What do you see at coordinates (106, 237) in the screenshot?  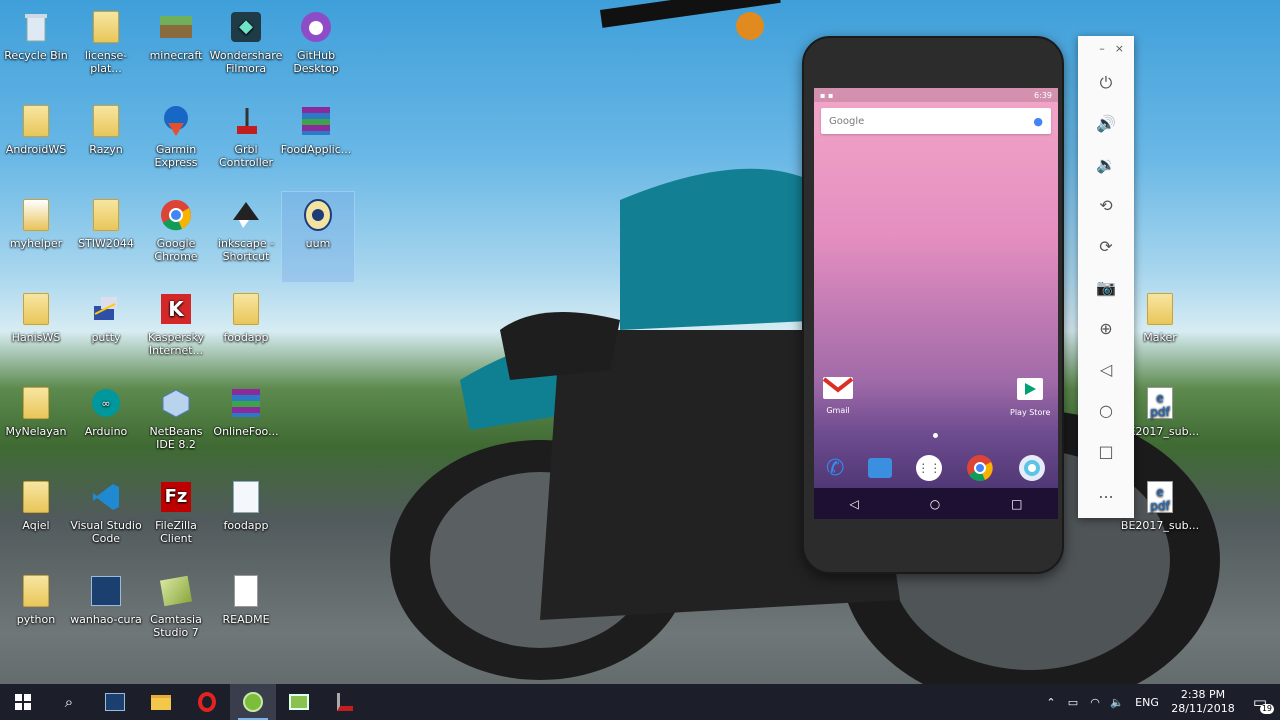 I see `folder-stiw2044: STIW2044` at bounding box center [106, 237].